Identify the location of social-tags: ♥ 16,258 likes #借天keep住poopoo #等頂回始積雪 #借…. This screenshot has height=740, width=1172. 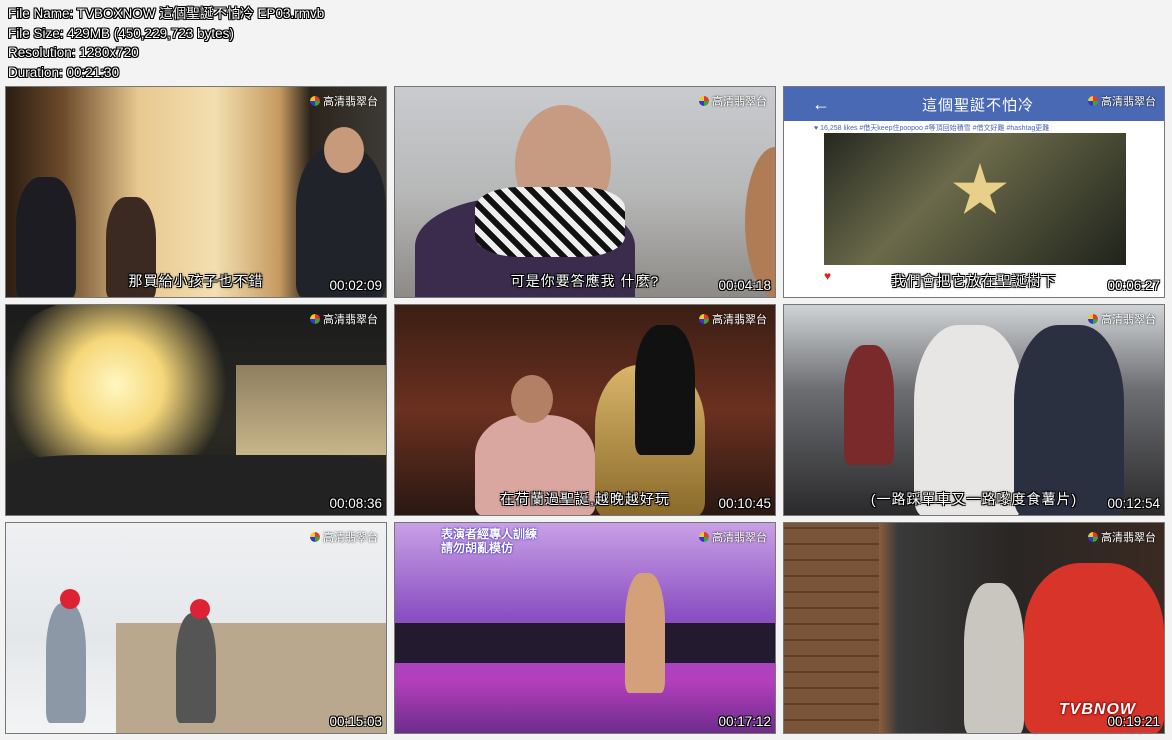
(932, 128).